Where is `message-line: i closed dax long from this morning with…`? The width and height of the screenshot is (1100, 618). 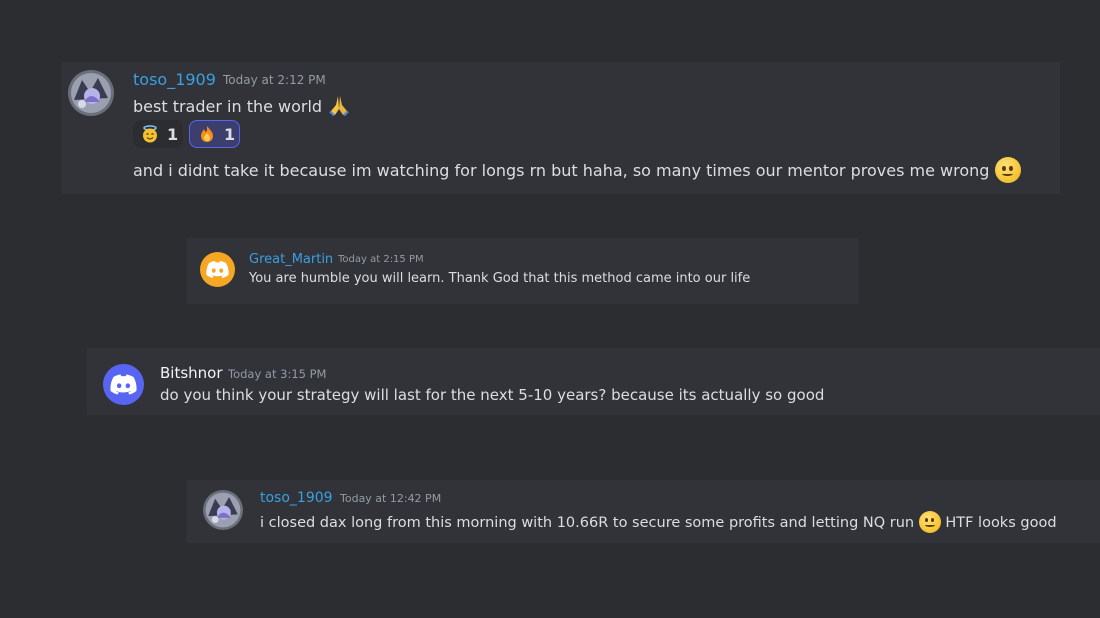 message-line: i closed dax long from this morning with… is located at coordinates (587, 523).